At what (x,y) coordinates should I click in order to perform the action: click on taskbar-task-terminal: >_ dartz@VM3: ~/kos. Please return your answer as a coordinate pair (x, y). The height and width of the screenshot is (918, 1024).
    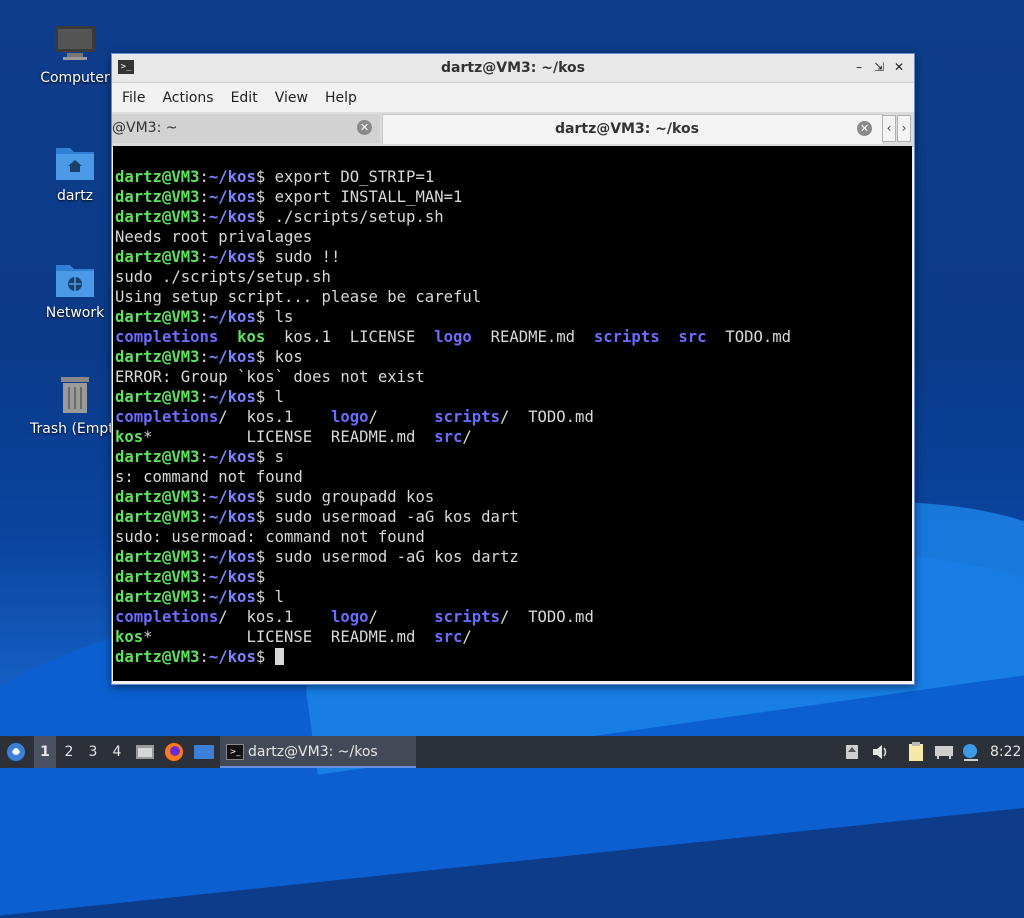
    Looking at the image, I should click on (318, 752).